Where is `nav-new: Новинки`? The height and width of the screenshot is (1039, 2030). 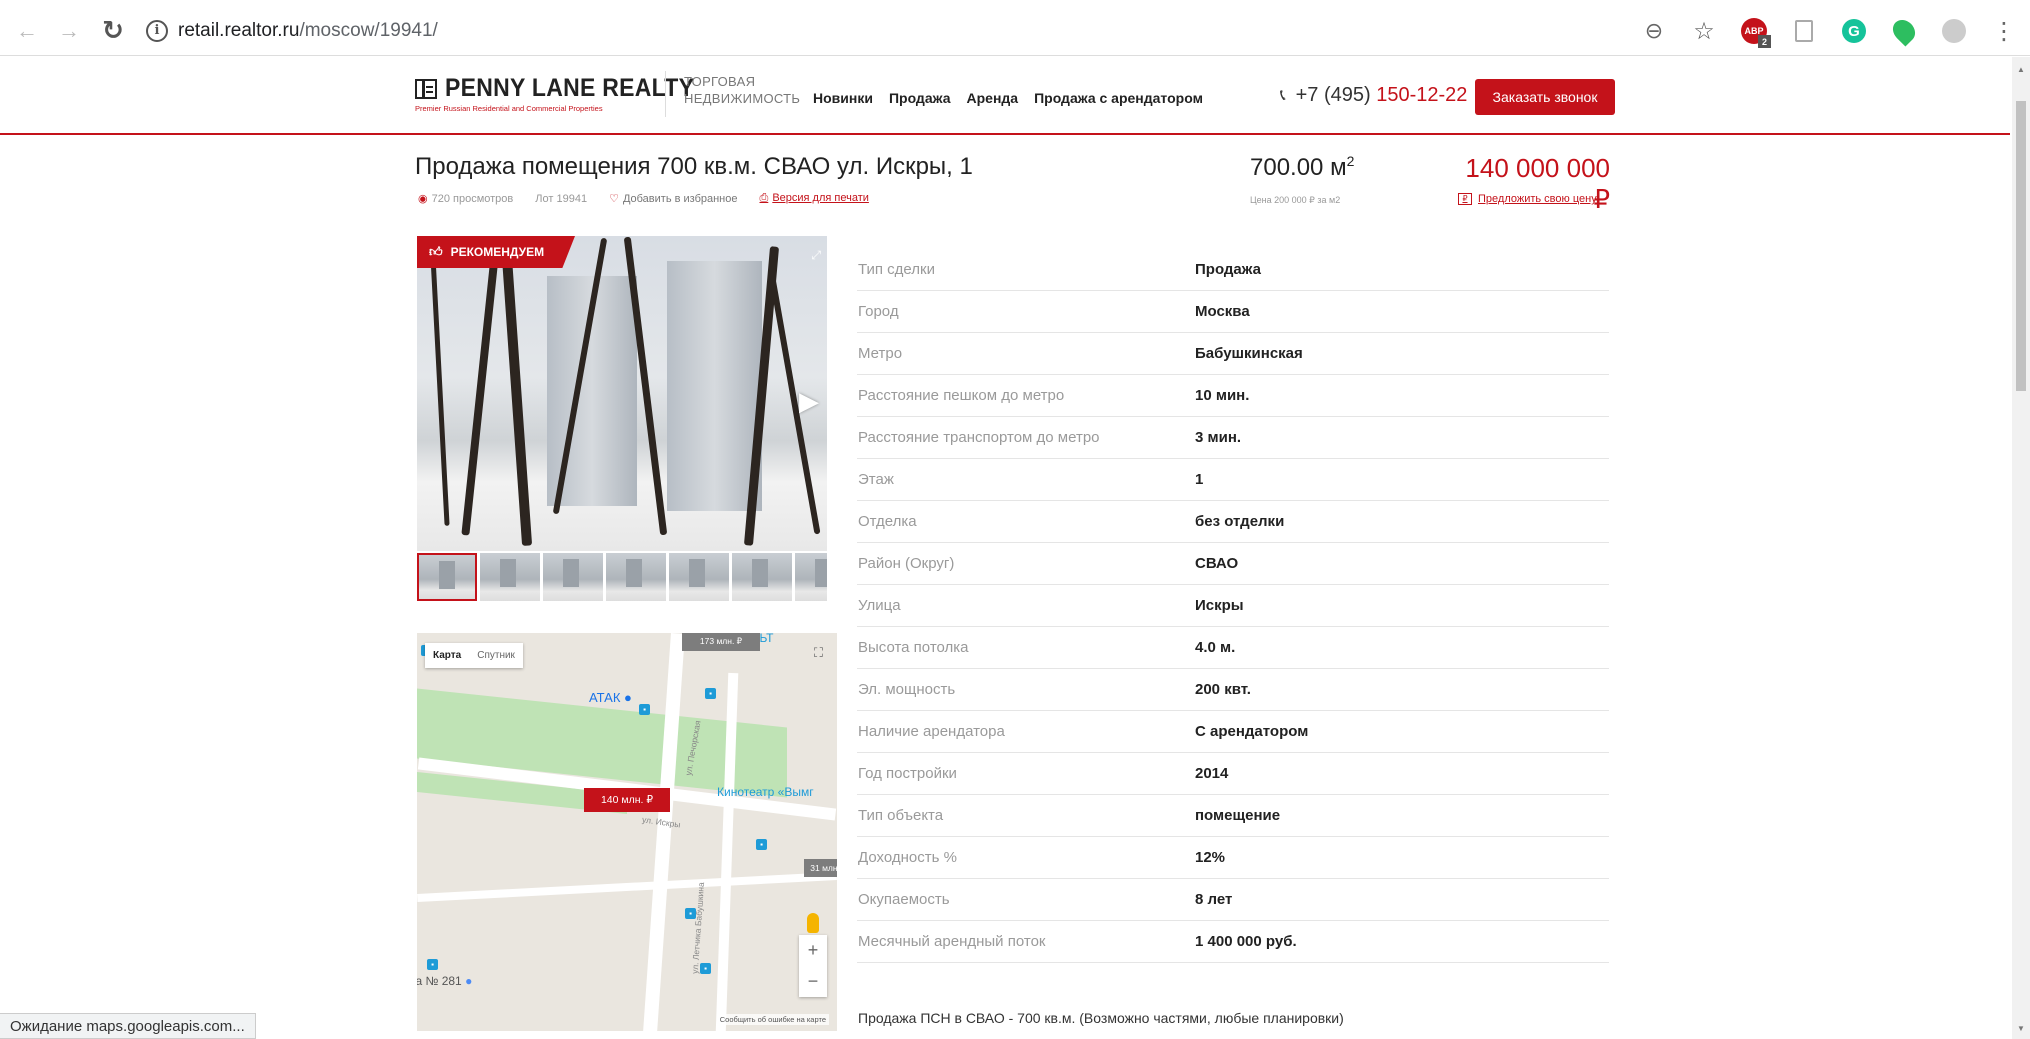
nav-new: Новинки is located at coordinates (843, 98).